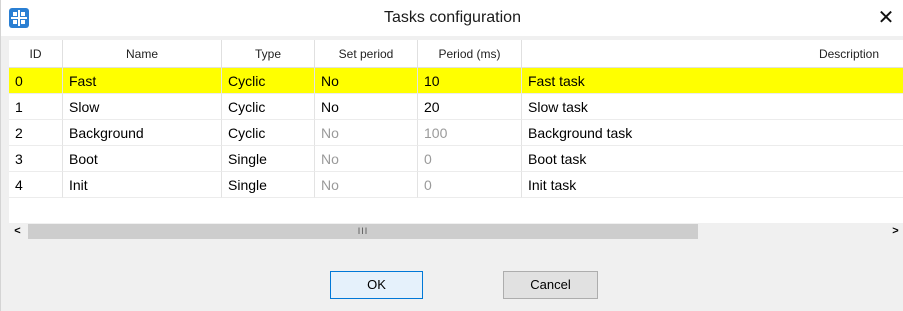 This screenshot has height=311, width=903. Describe the element at coordinates (712, 81) in the screenshot. I see `cell-description: Fast task` at that location.